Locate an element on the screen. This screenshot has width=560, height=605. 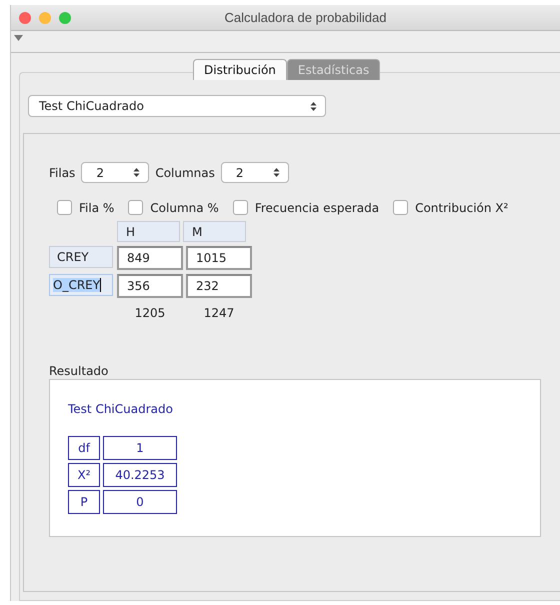
column-header: M is located at coordinates (214, 231).